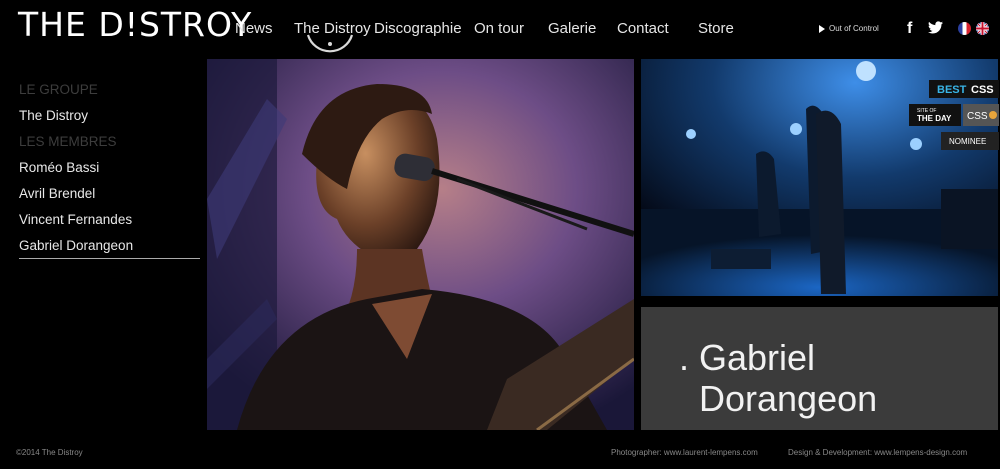 The image size is (1000, 469). Describe the element at coordinates (572, 28) in the screenshot. I see `nav-galerie: Galerie` at that location.